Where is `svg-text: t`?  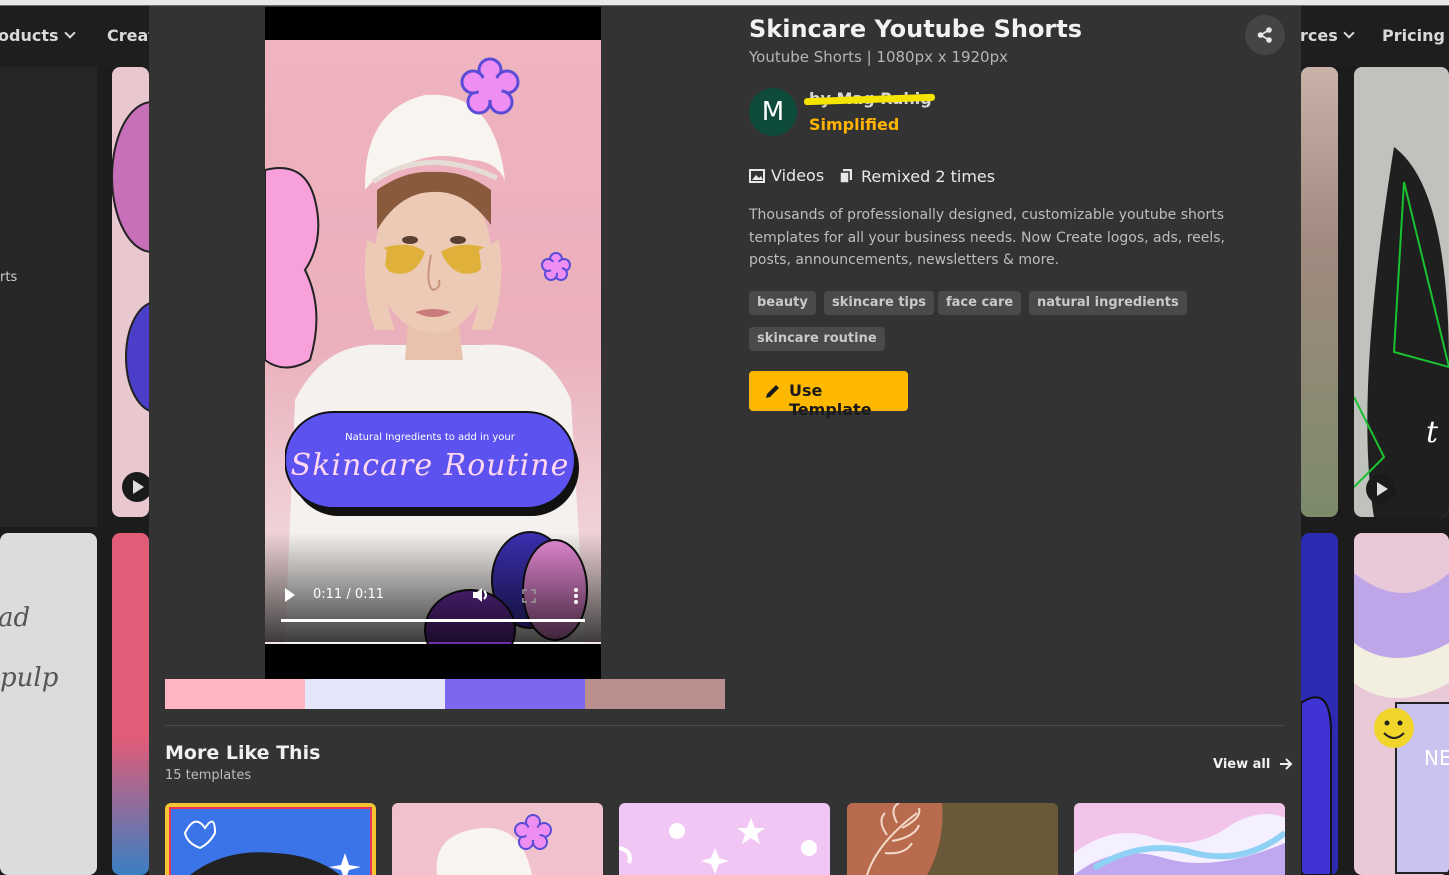
svg-text: t is located at coordinates (1432, 432).